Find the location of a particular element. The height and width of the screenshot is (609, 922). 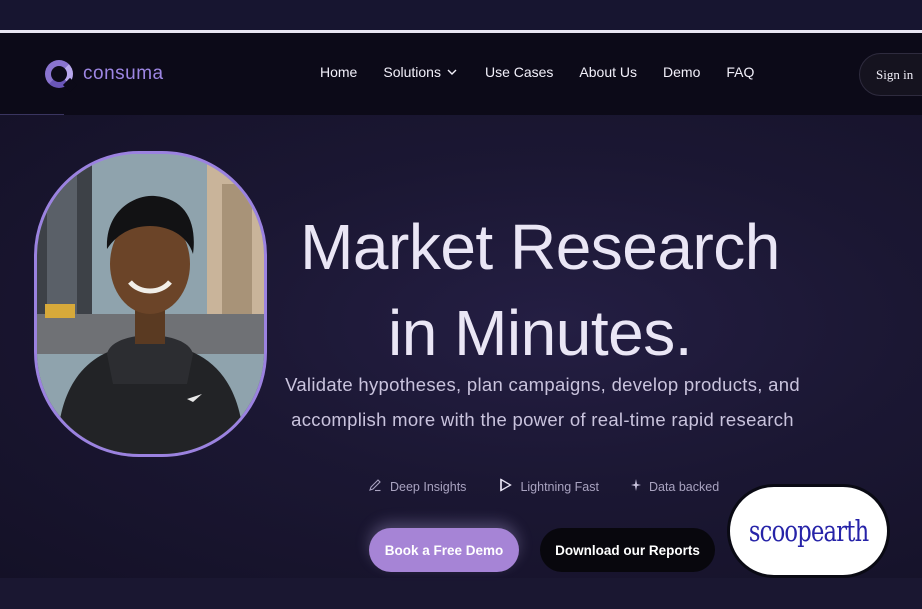

nav-faq: FAQ is located at coordinates (740, 72).